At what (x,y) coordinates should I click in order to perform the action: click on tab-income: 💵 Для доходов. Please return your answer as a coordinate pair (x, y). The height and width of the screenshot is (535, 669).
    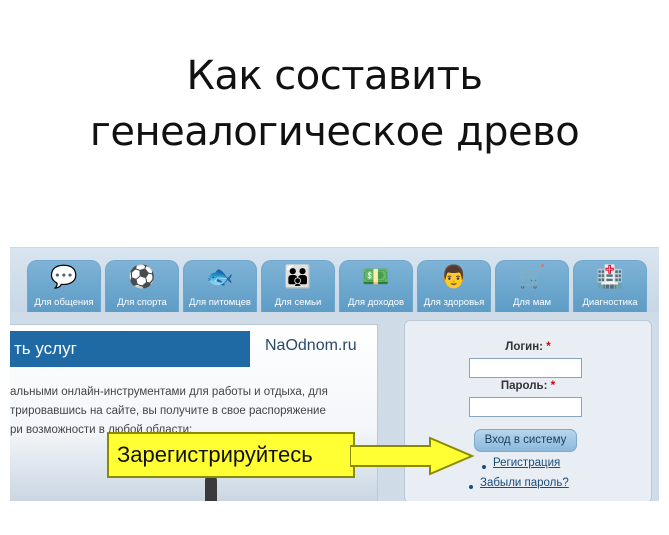
    Looking at the image, I should click on (376, 286).